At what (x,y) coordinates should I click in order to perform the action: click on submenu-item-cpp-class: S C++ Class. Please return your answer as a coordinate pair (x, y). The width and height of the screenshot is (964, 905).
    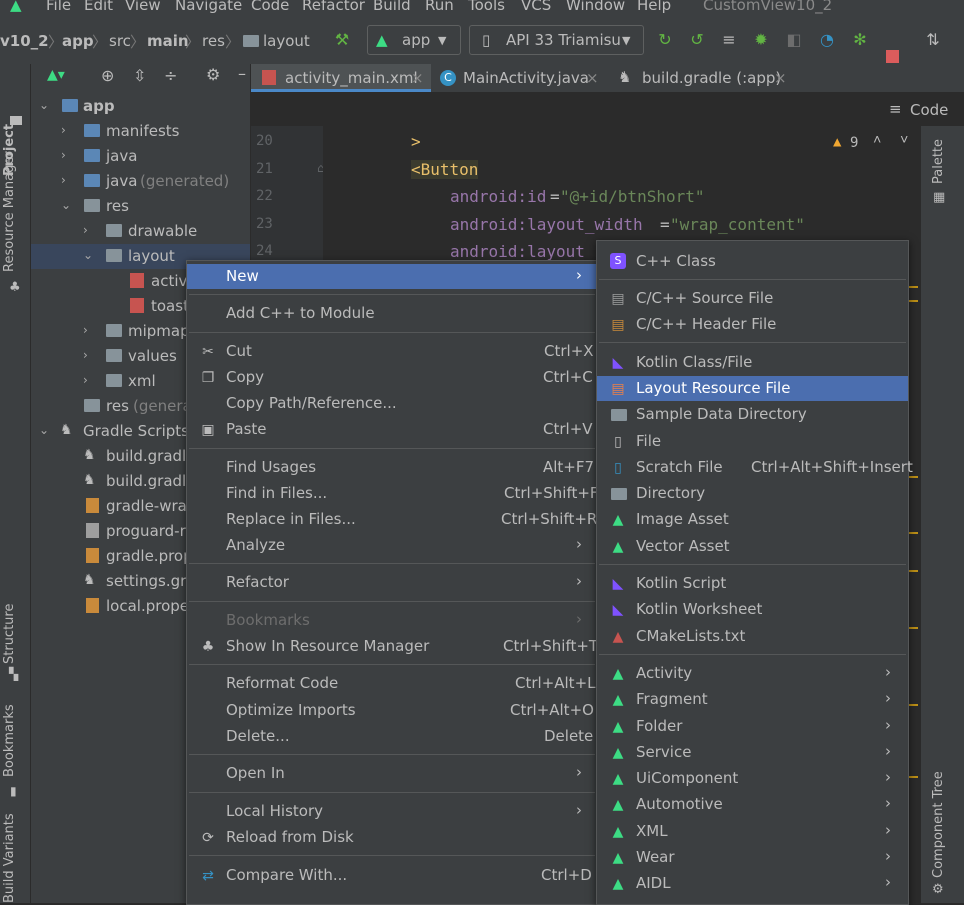
    Looking at the image, I should click on (752, 261).